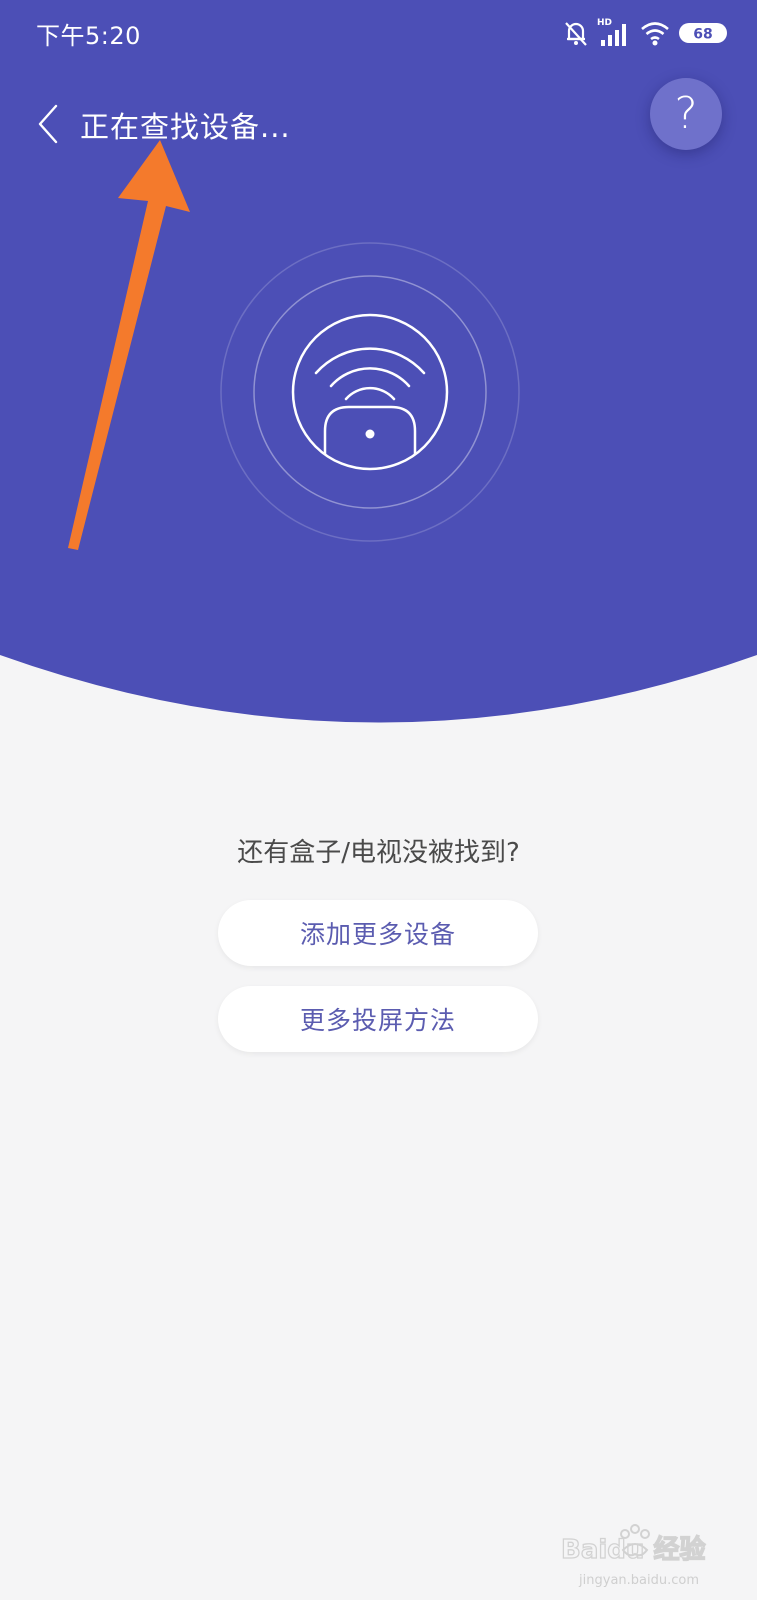 This screenshot has width=757, height=1600. Describe the element at coordinates (611, 32) in the screenshot. I see `signal-icon: HD` at that location.